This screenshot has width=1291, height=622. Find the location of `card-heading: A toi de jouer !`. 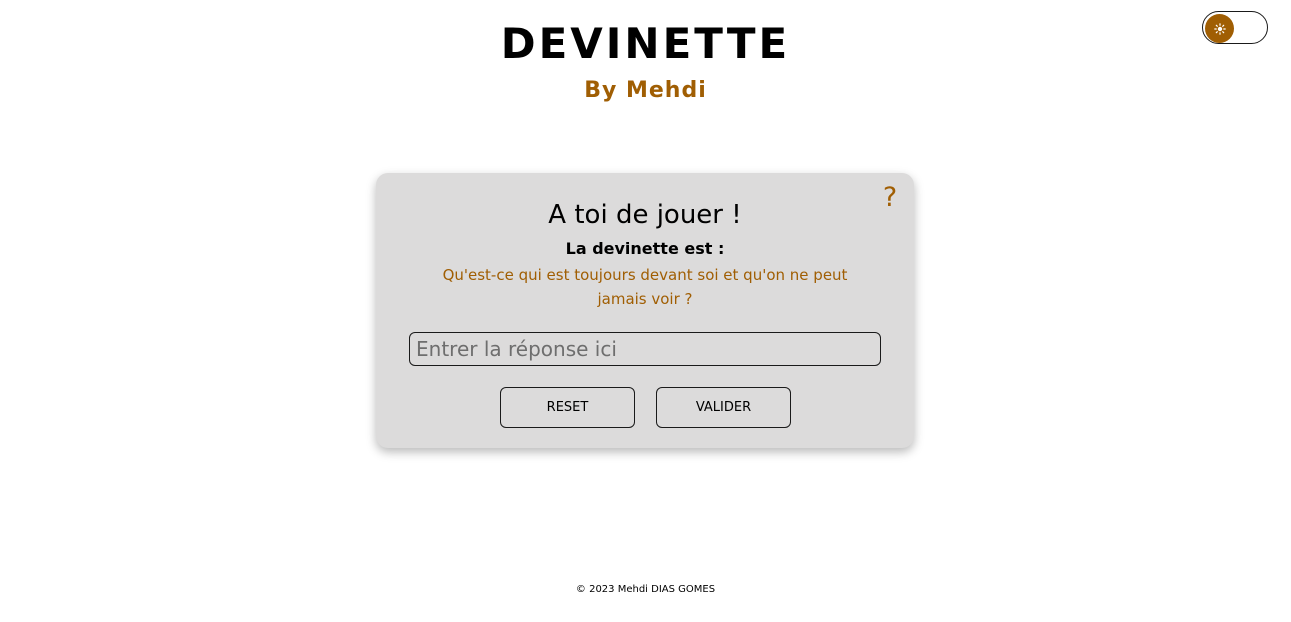

card-heading: A toi de jouer ! is located at coordinates (645, 215).